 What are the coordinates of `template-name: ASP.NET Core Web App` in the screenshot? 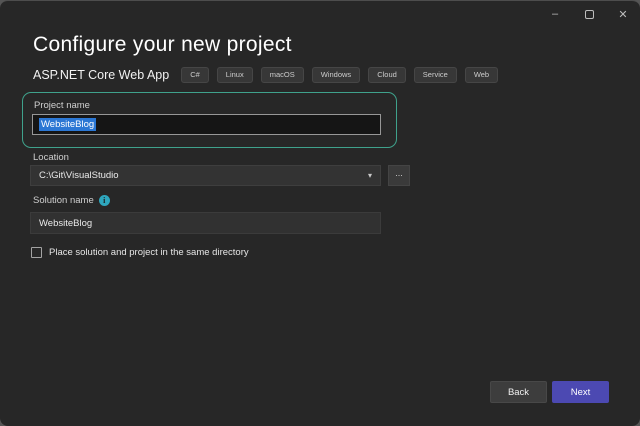 It's located at (101, 74).